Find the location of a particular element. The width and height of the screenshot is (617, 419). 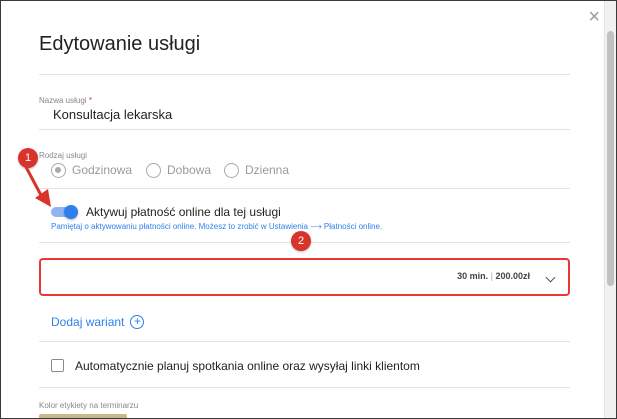

variant-duration: 30 min. is located at coordinates (473, 276).